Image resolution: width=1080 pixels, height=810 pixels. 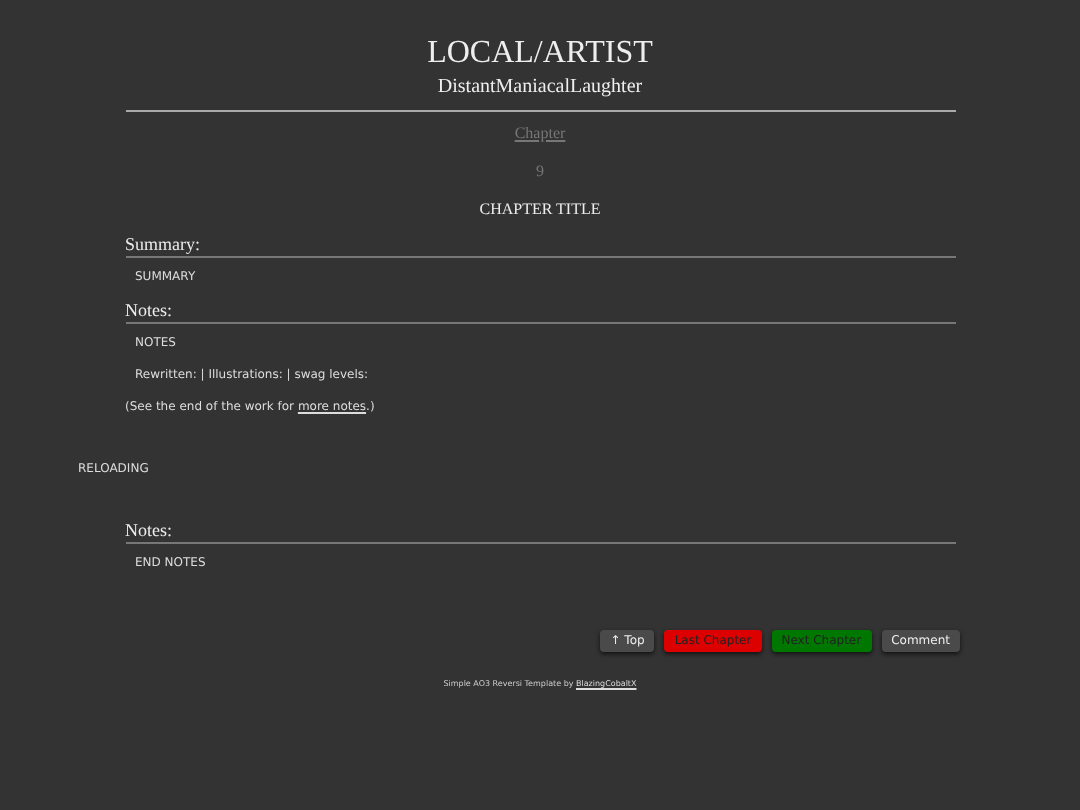 What do you see at coordinates (540, 246) in the screenshot?
I see `summary-heading: Summary:` at bounding box center [540, 246].